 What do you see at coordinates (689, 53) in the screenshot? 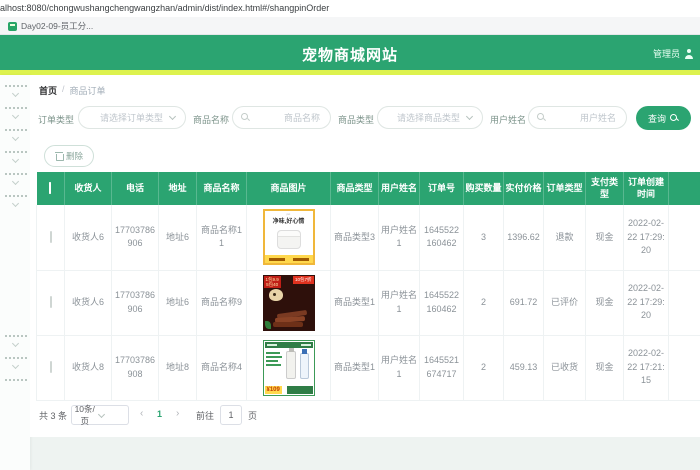
I see `user-icon` at bounding box center [689, 53].